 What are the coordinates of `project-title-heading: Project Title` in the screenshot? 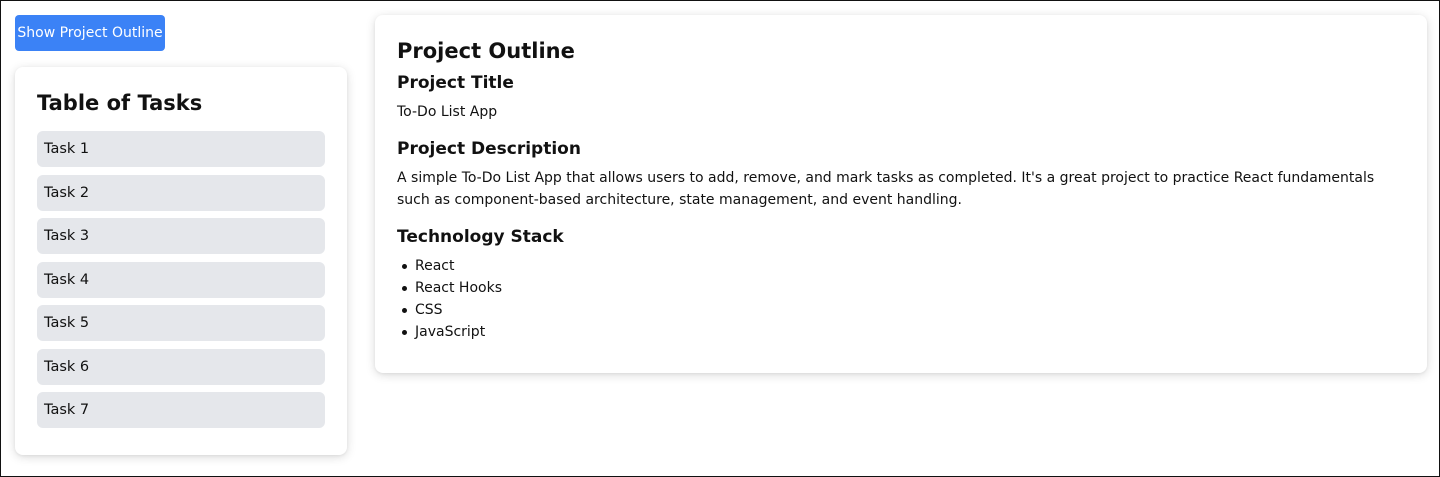 It's located at (455, 83).